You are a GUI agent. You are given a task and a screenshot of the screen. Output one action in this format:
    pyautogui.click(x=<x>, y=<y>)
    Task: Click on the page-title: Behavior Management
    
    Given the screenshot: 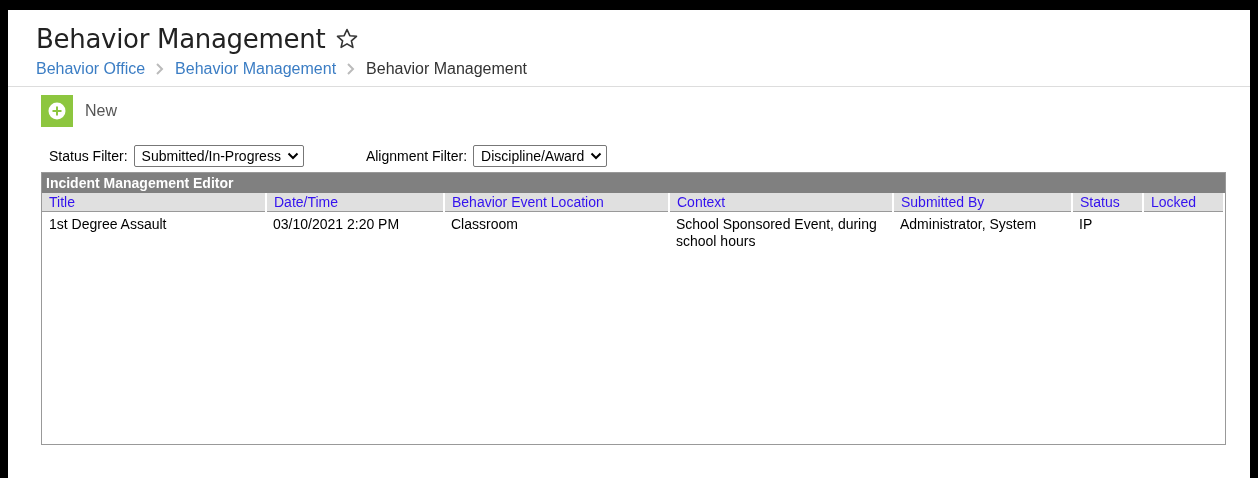 What is the action you would take?
    pyautogui.click(x=181, y=39)
    